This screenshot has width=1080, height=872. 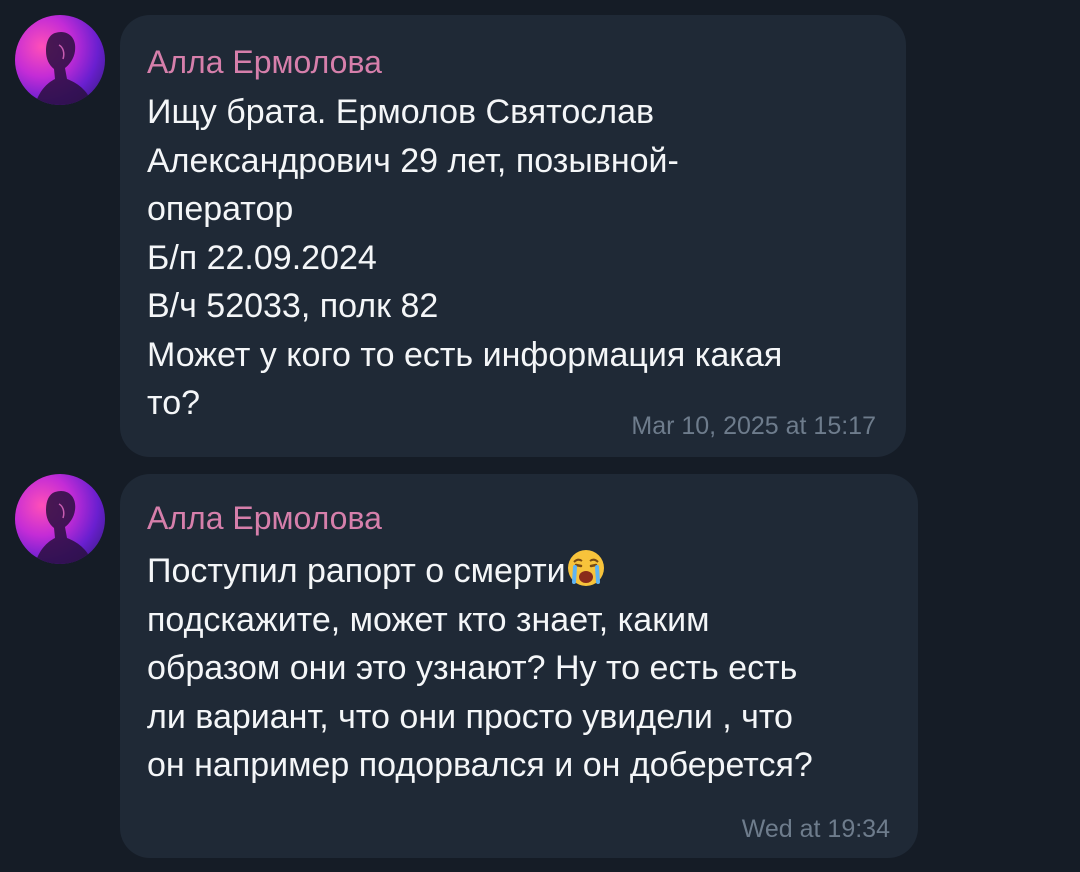 I want to click on message-timestamp: Wed at 19:34, so click(x=815, y=829).